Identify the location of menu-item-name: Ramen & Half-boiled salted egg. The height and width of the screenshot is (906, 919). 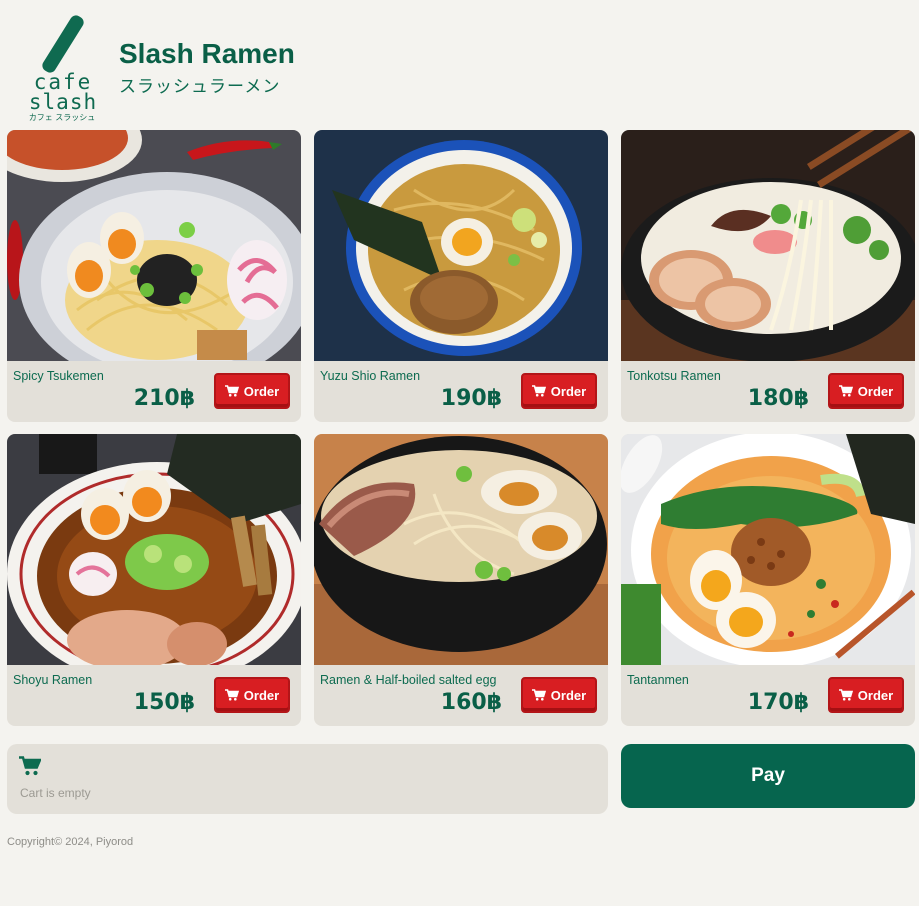
(408, 680).